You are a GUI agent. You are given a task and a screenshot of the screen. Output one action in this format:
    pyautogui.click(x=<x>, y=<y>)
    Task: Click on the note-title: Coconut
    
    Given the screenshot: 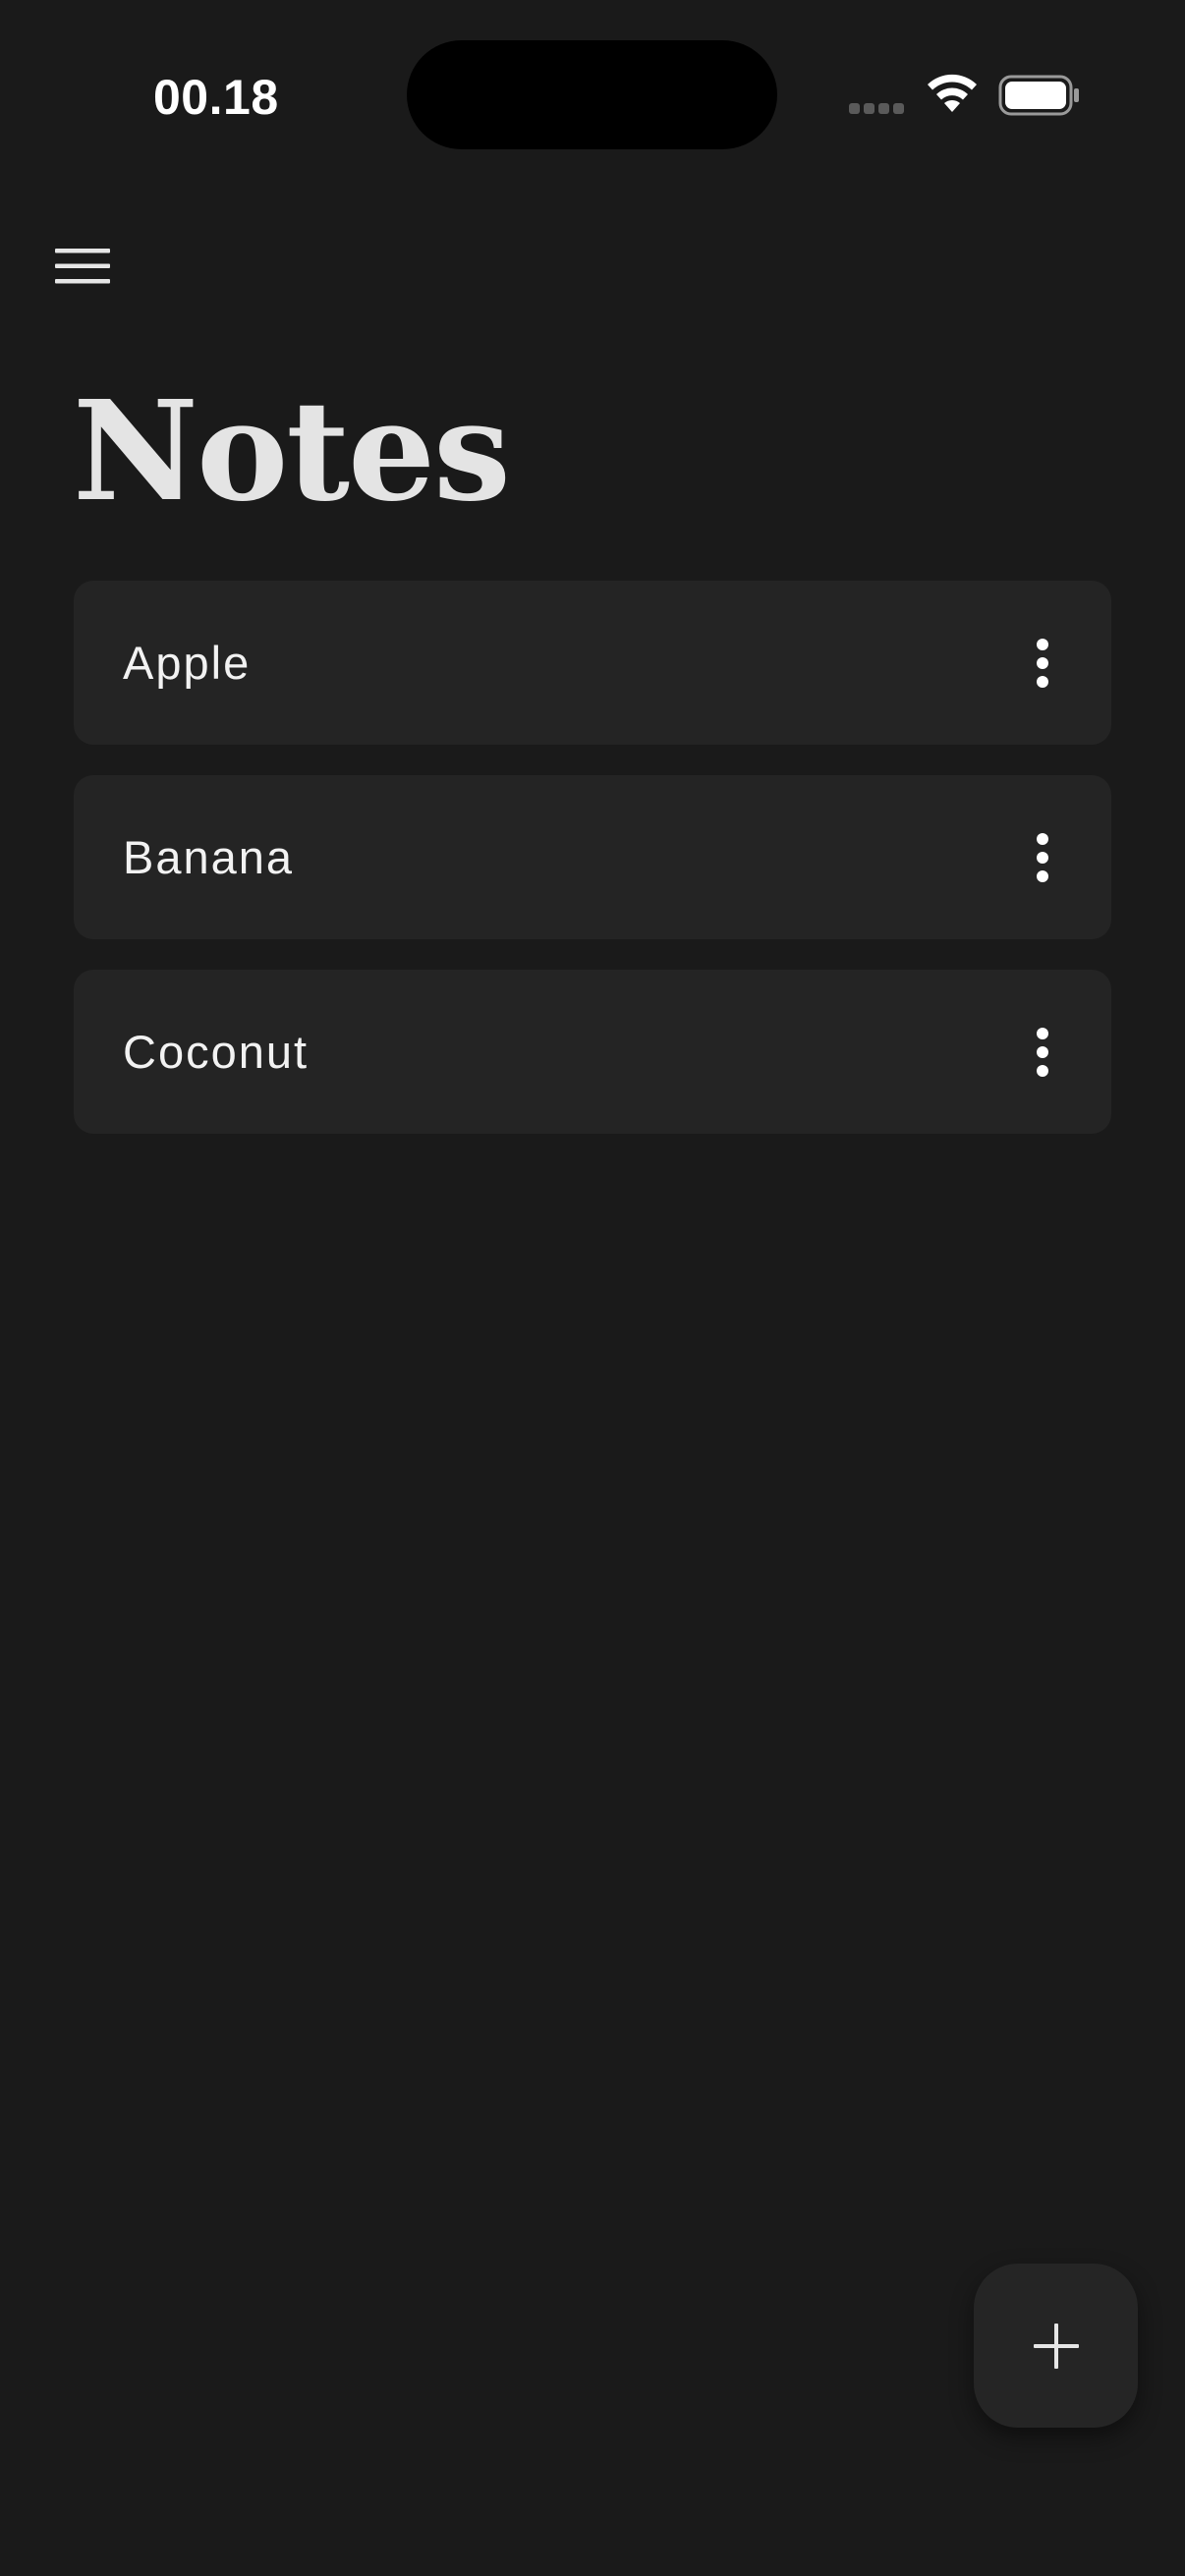 What is the action you would take?
    pyautogui.click(x=216, y=1052)
    